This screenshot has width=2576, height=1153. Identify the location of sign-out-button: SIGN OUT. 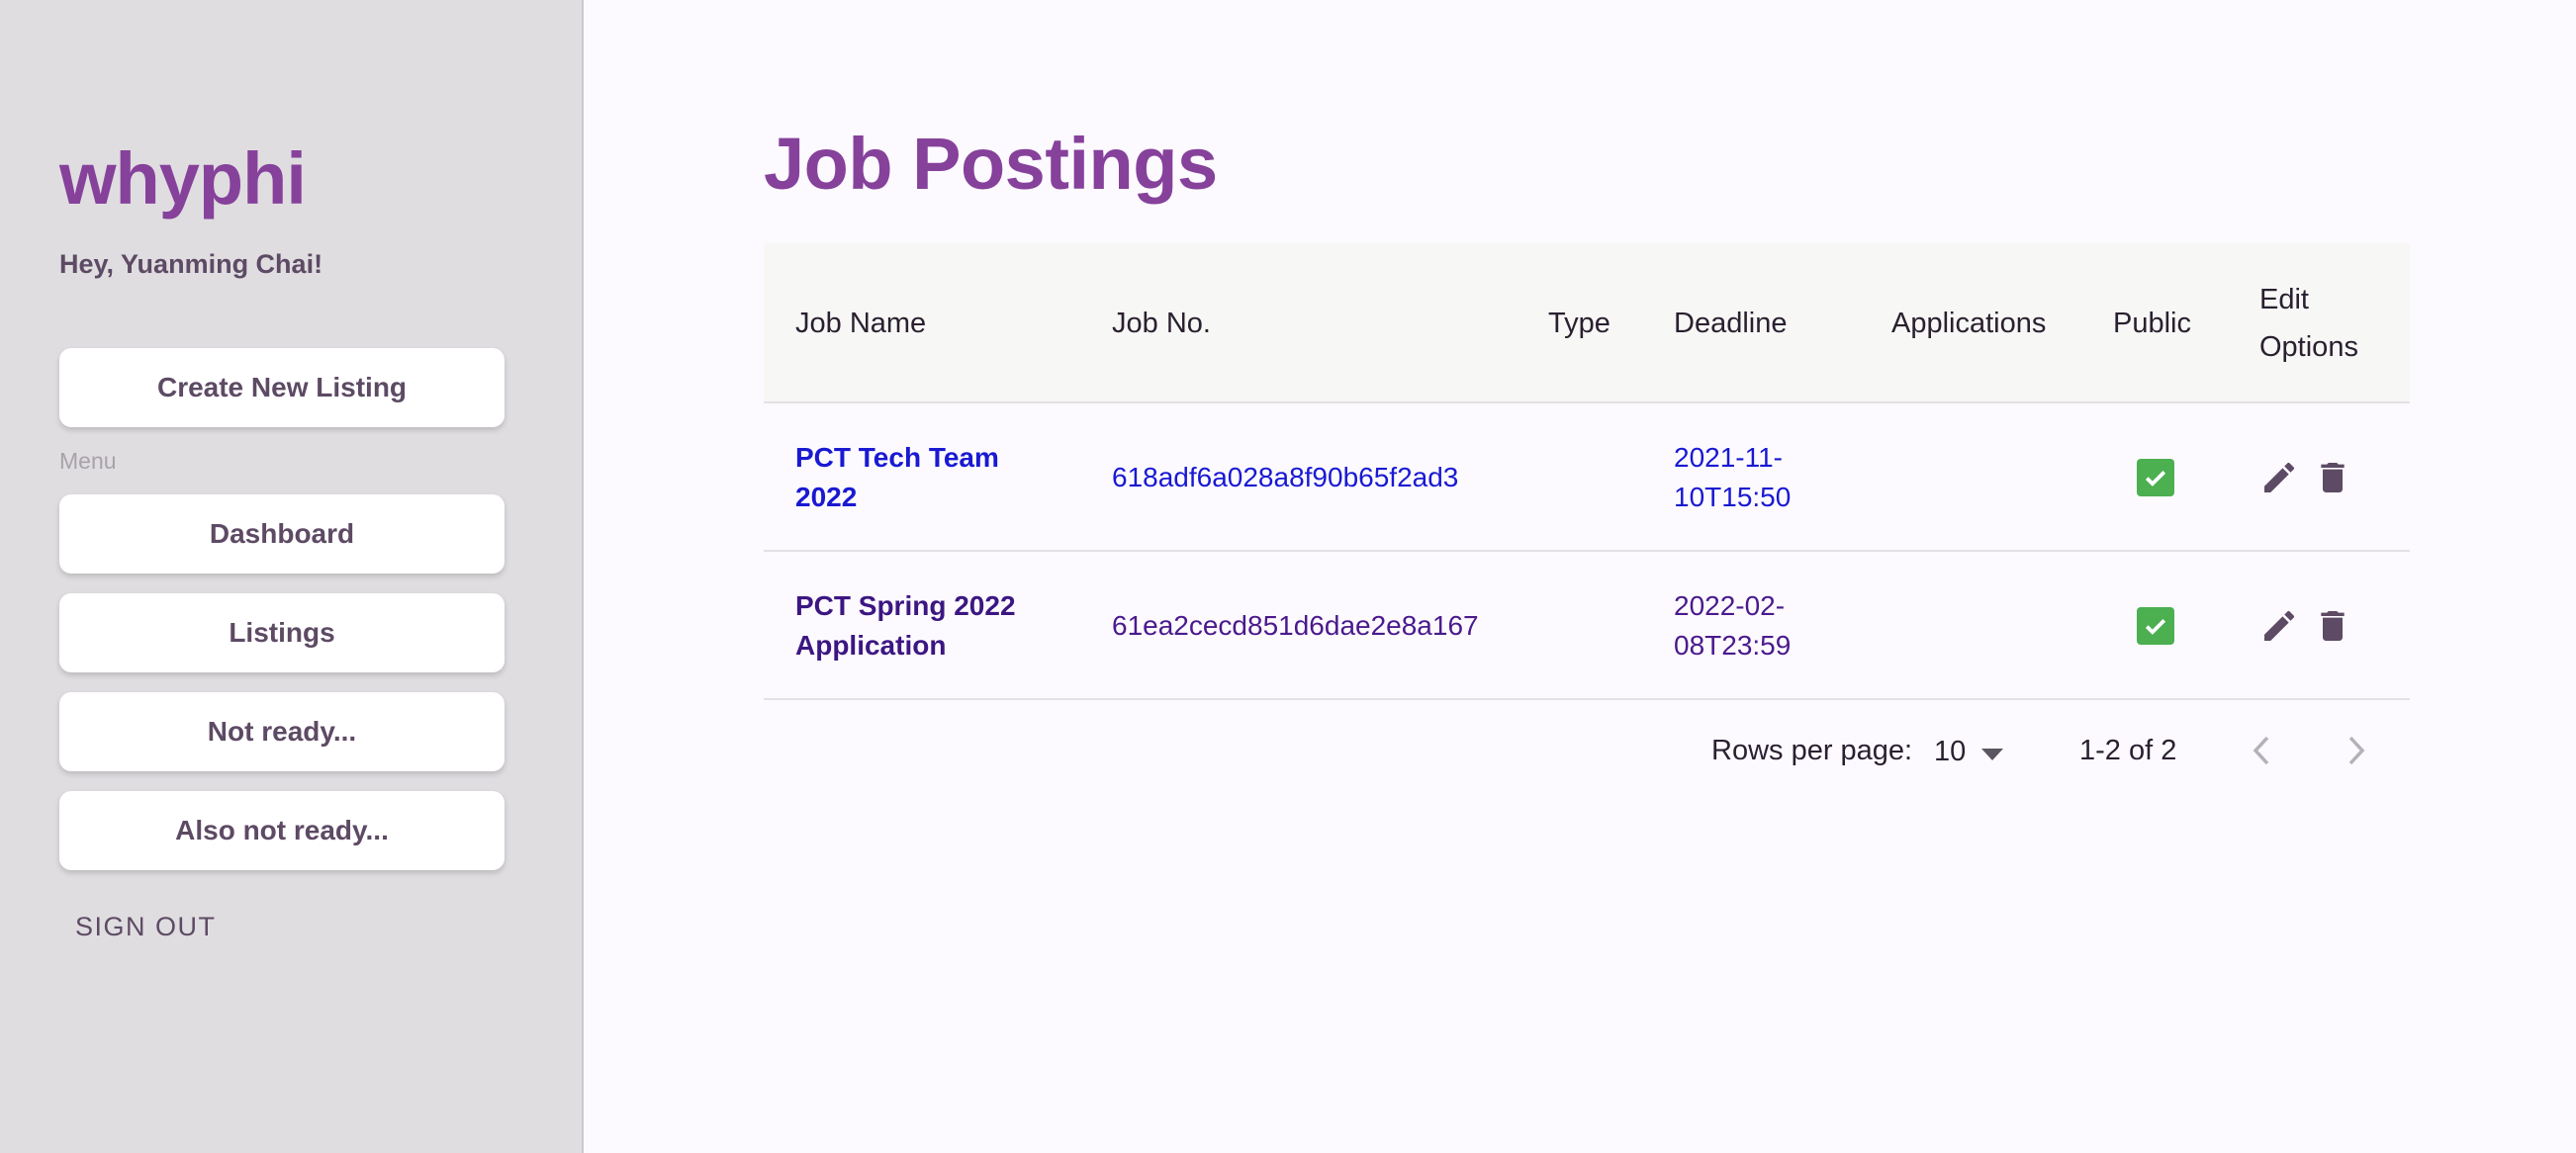
(146, 927).